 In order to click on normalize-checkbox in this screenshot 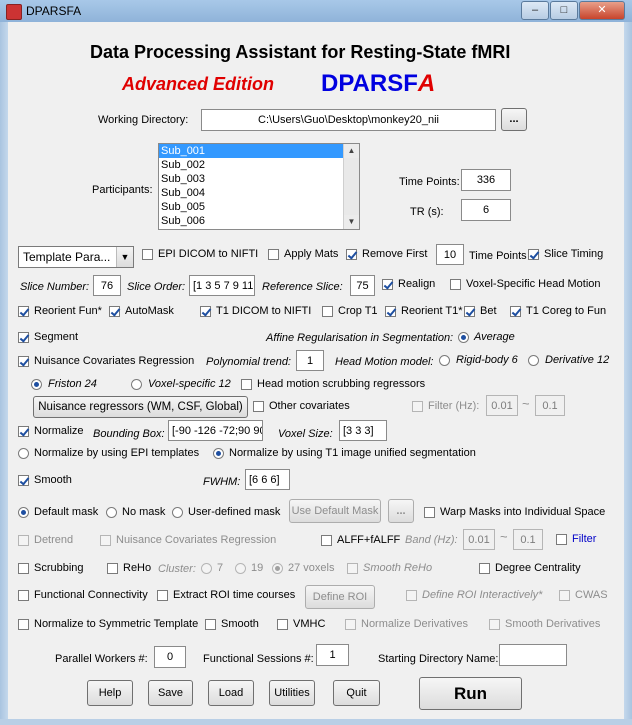, I will do `click(23, 431)`.